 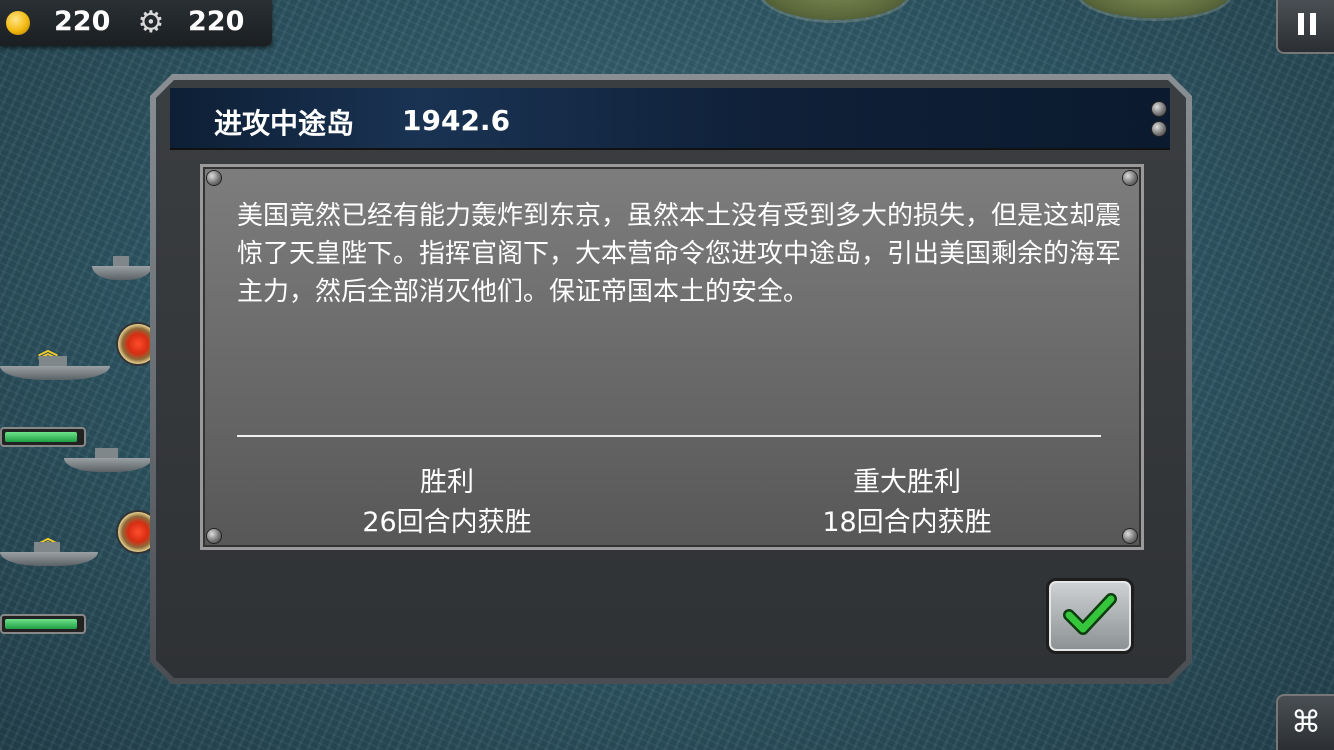 What do you see at coordinates (447, 503) in the screenshot?
I see `victory-goal: 胜利 26回合内获胜` at bounding box center [447, 503].